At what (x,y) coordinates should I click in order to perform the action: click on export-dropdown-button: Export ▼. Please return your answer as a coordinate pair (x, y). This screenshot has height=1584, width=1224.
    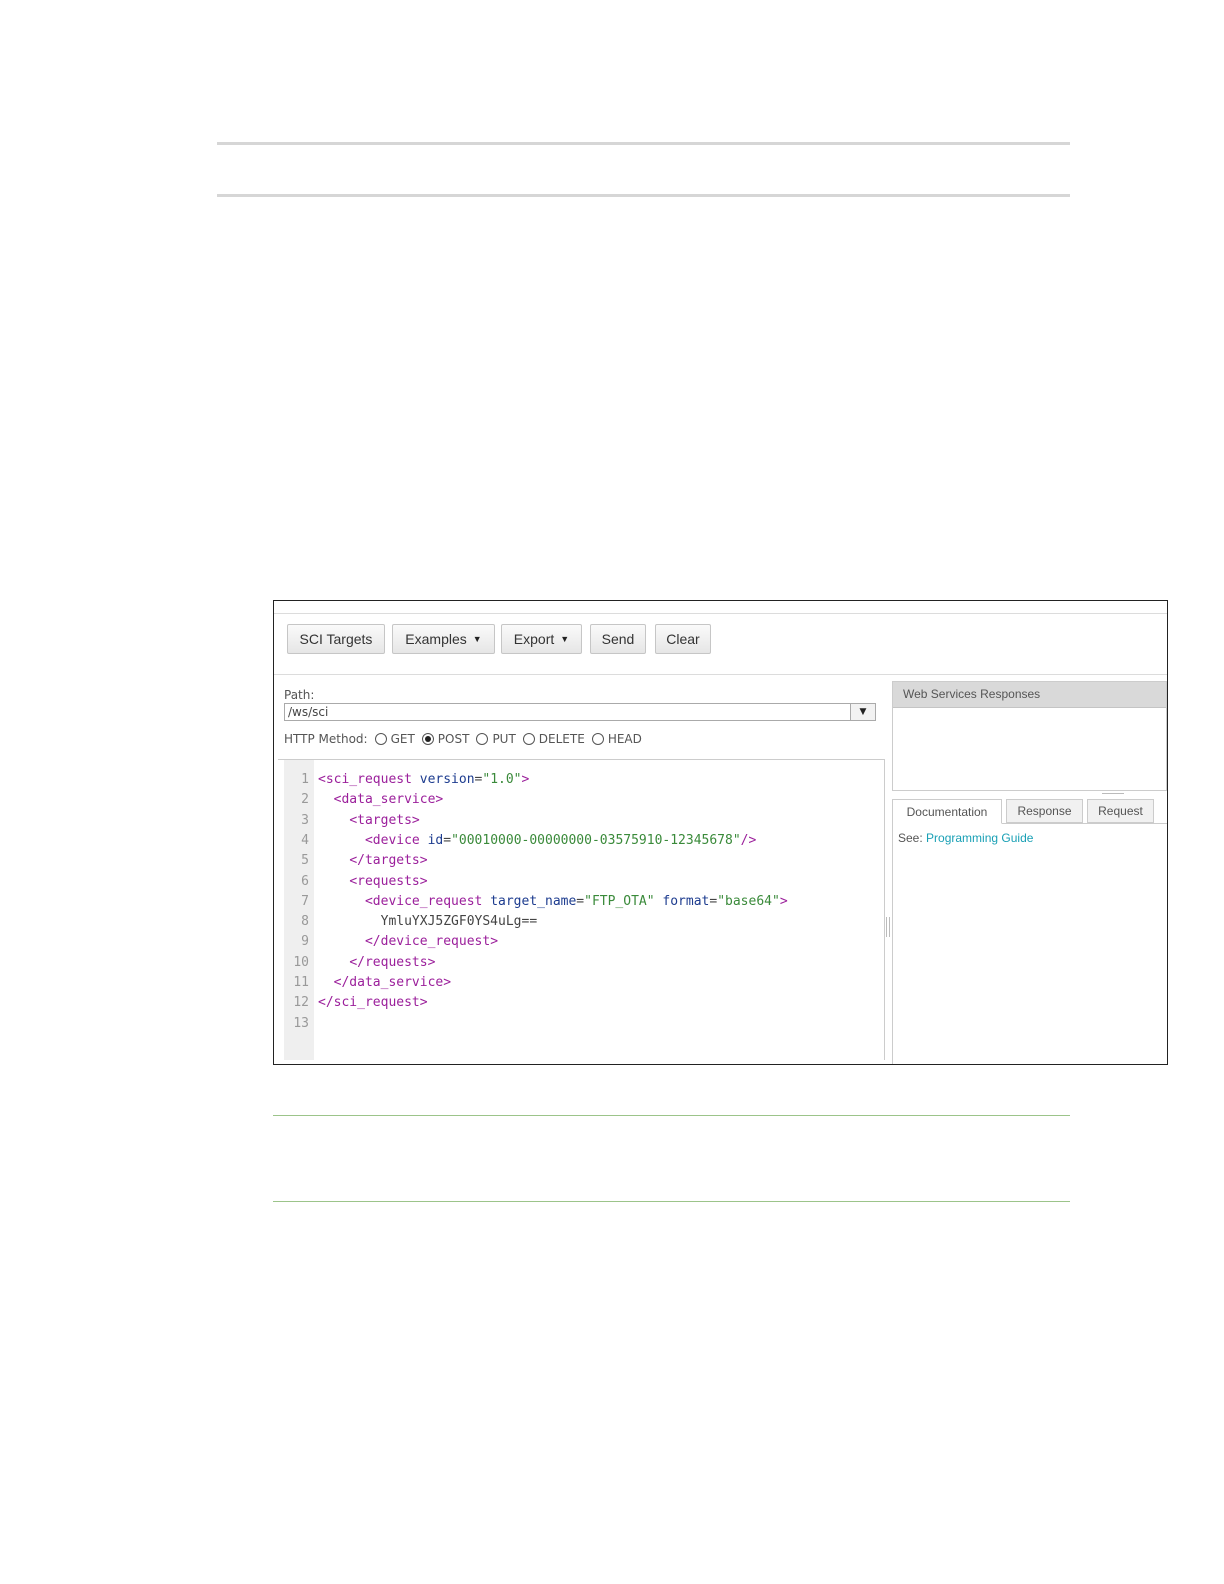
    Looking at the image, I should click on (541, 639).